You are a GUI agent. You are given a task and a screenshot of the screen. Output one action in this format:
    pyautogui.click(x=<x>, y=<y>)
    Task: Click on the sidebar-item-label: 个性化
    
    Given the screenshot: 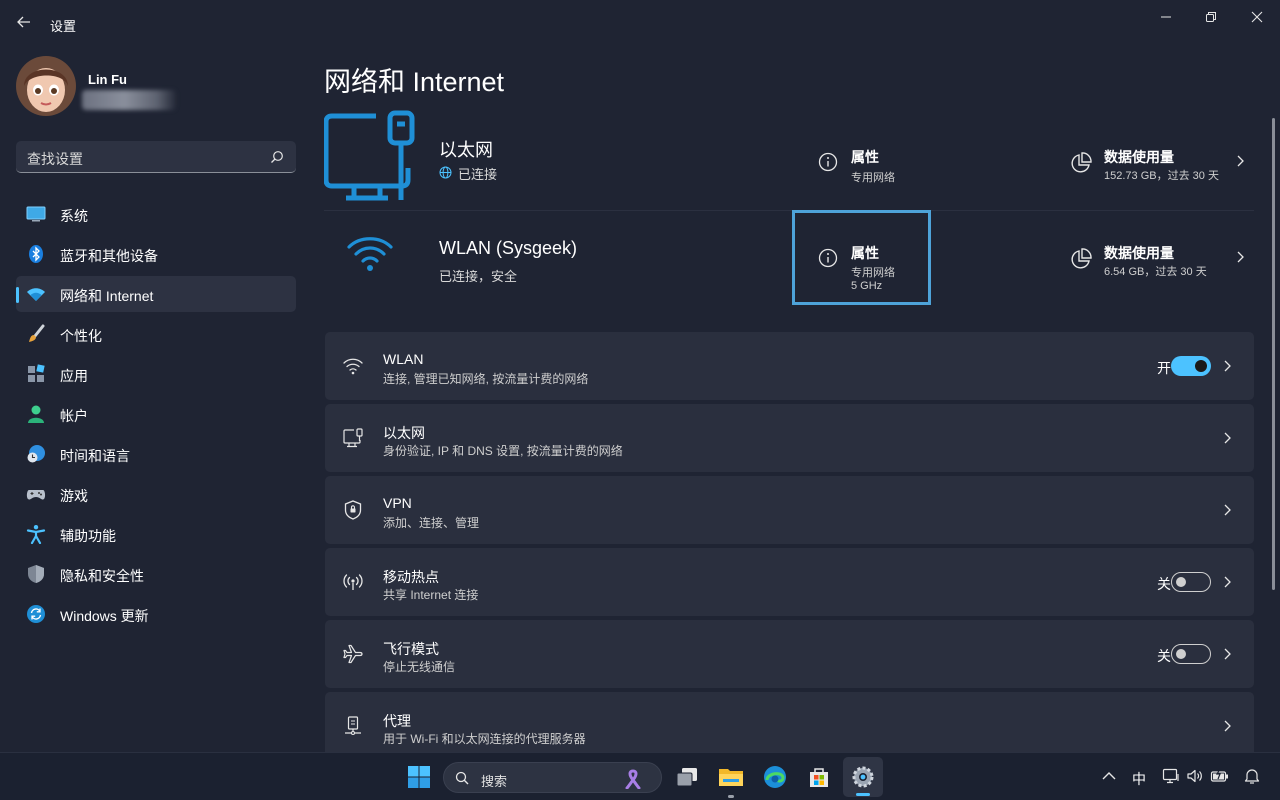 What is the action you would take?
    pyautogui.click(x=81, y=336)
    